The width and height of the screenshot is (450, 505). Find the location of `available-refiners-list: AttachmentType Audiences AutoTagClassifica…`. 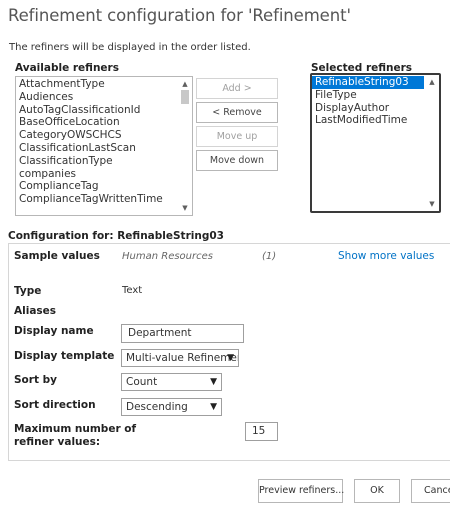

available-refiners-list: AttachmentType Audiences AutoTagClassifica… is located at coordinates (104, 146).